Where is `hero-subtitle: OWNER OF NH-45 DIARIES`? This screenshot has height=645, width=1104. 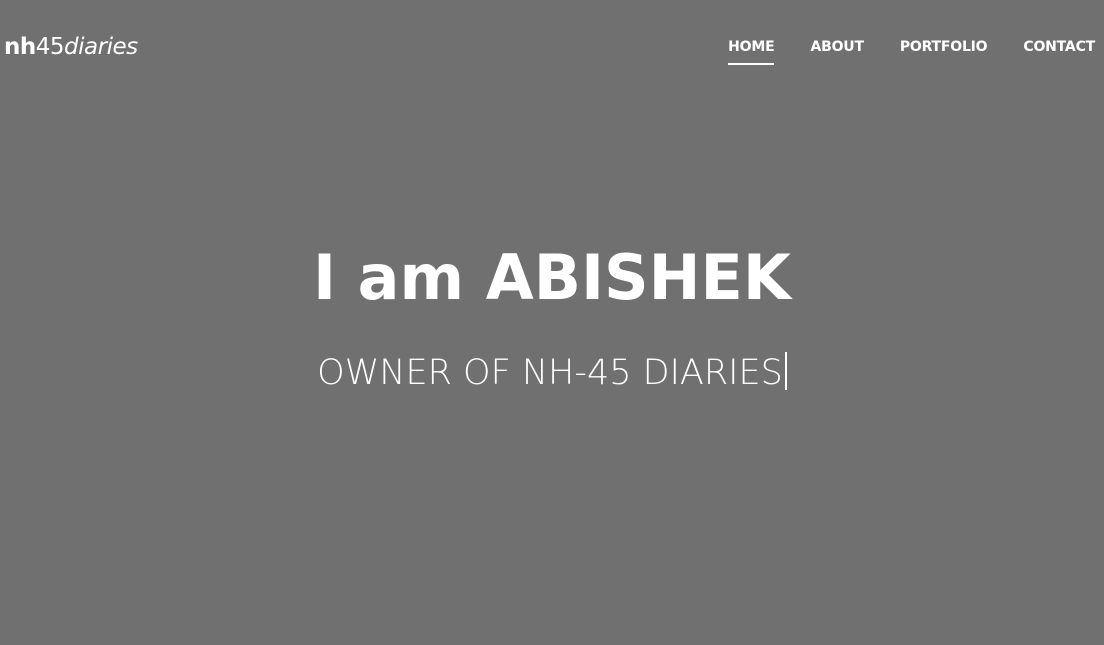
hero-subtitle: OWNER OF NH-45 DIARIES is located at coordinates (550, 373).